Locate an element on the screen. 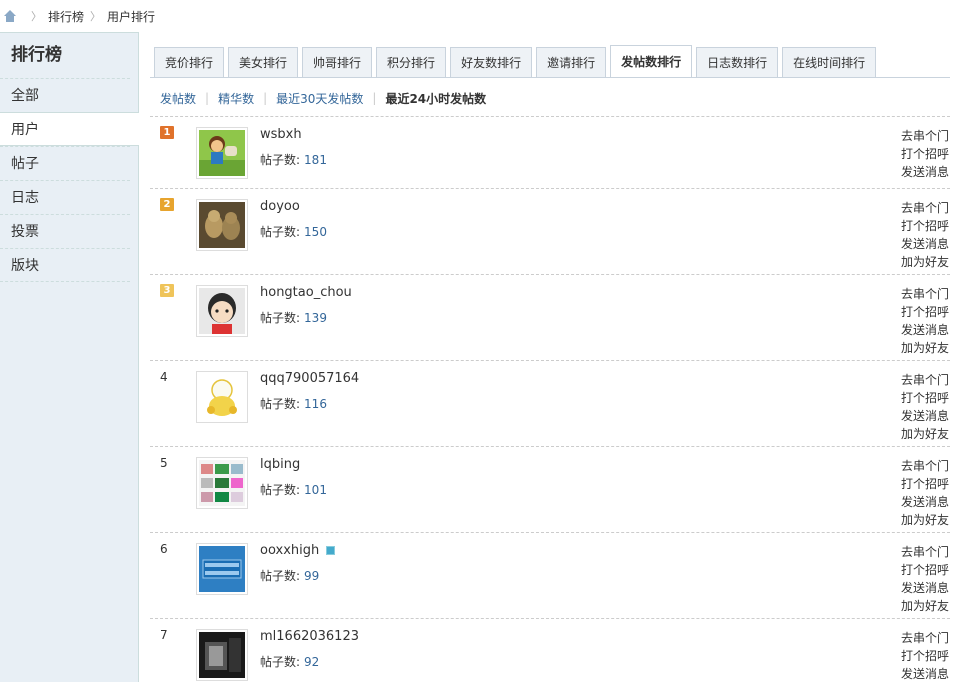 This screenshot has width=959, height=682. username-link: lqbing is located at coordinates (280, 464).